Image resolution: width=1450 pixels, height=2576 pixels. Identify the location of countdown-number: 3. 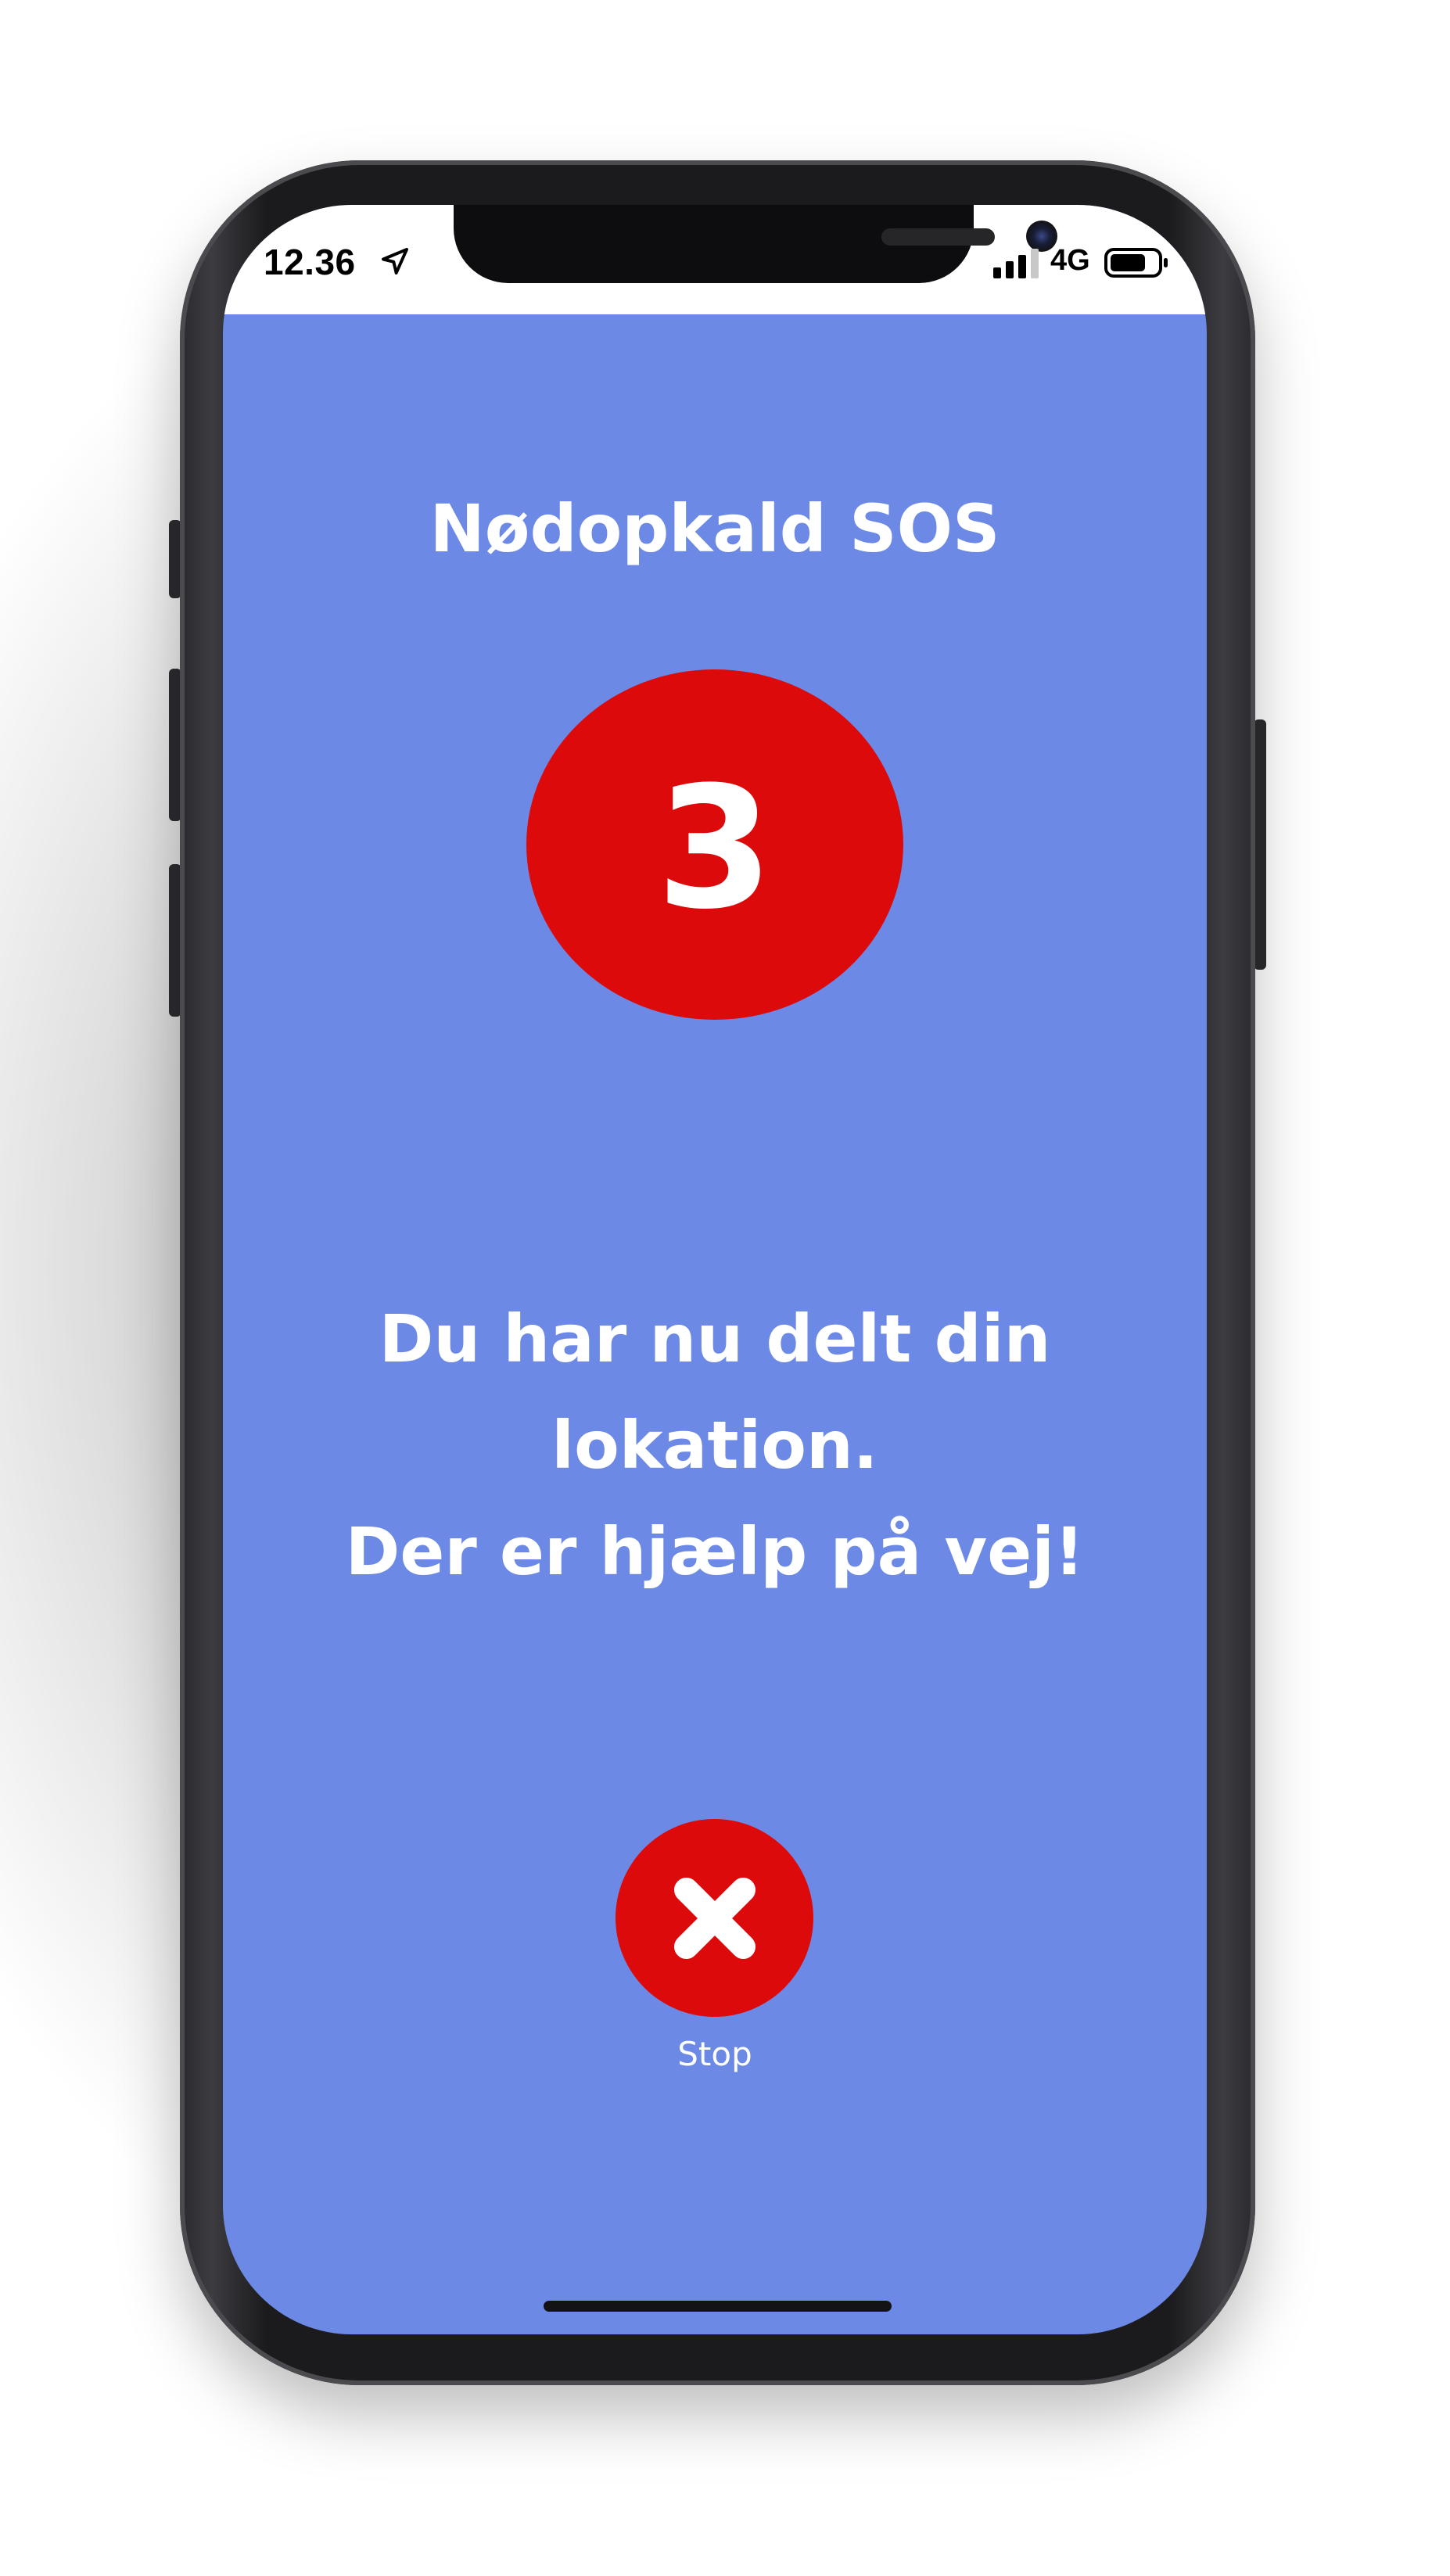
(714, 847).